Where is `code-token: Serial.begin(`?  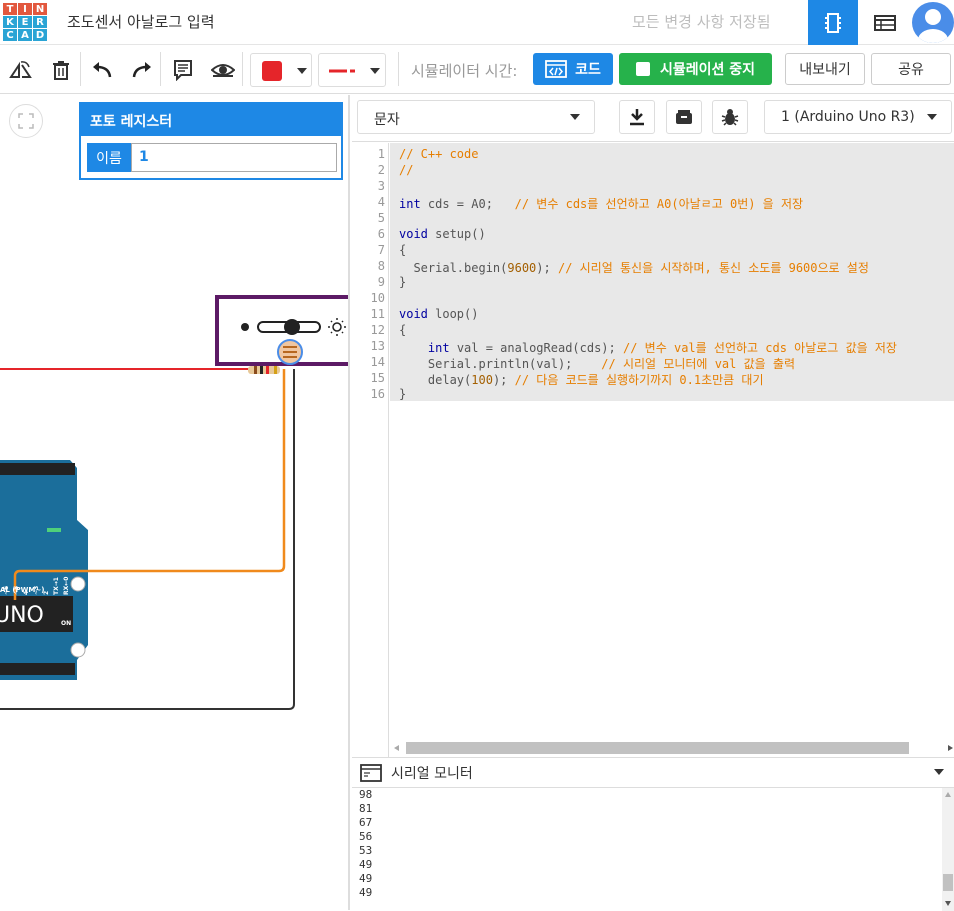 code-token: Serial.begin( is located at coordinates (453, 268).